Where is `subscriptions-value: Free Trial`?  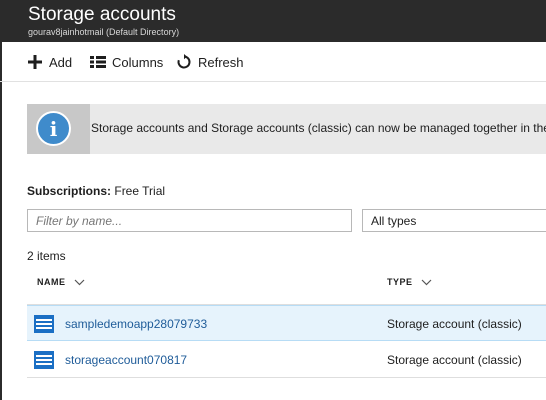
subscriptions-value: Free Trial is located at coordinates (140, 191).